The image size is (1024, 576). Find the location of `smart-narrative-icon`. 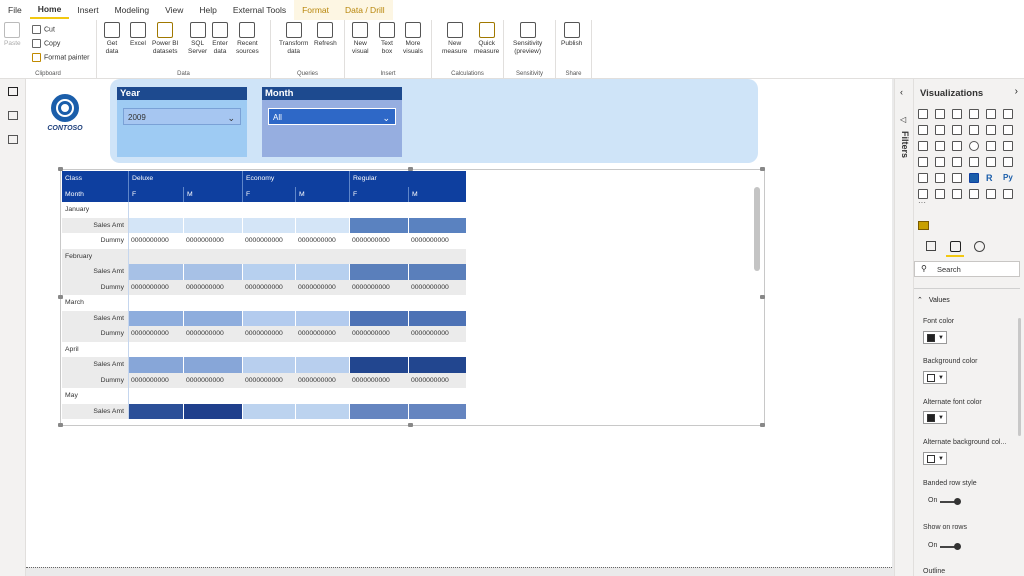

smart-narrative-icon is located at coordinates (974, 194).